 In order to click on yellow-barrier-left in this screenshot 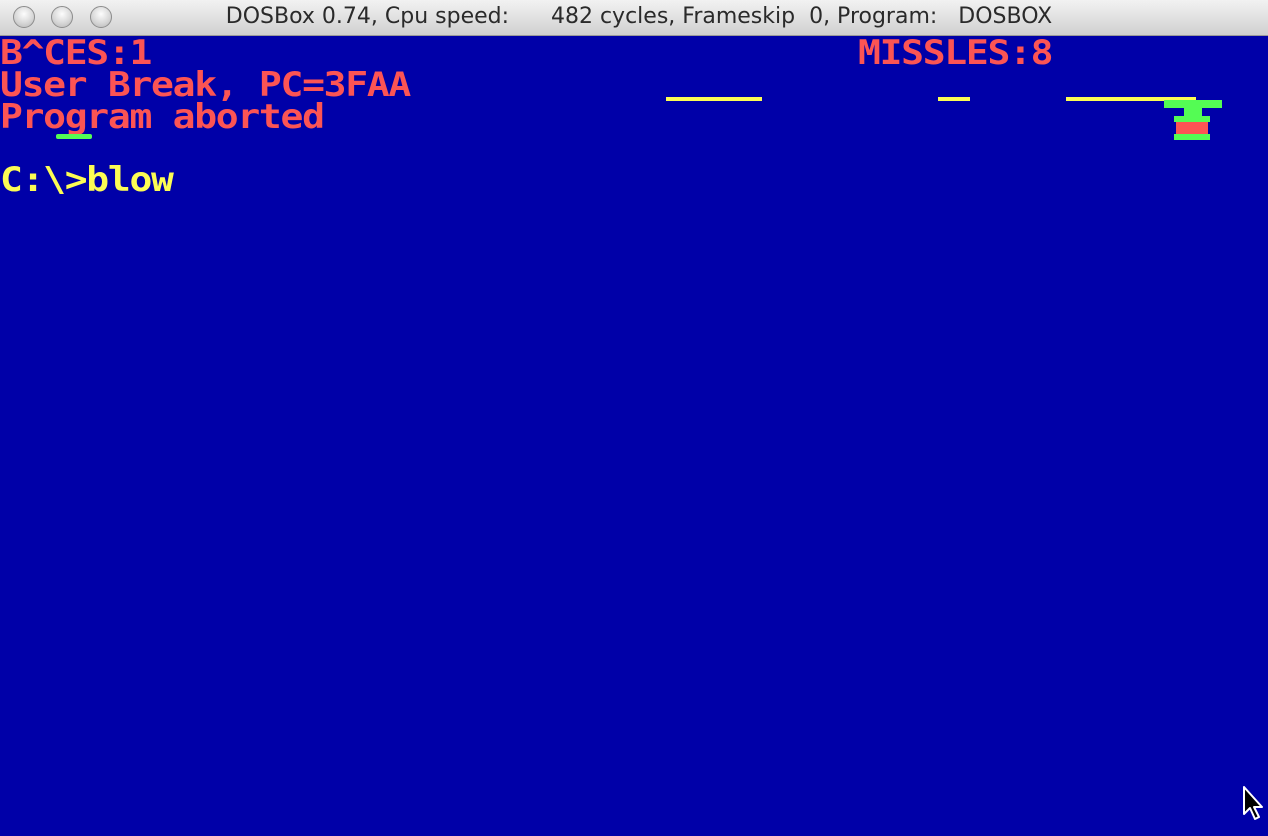, I will do `click(714, 99)`.